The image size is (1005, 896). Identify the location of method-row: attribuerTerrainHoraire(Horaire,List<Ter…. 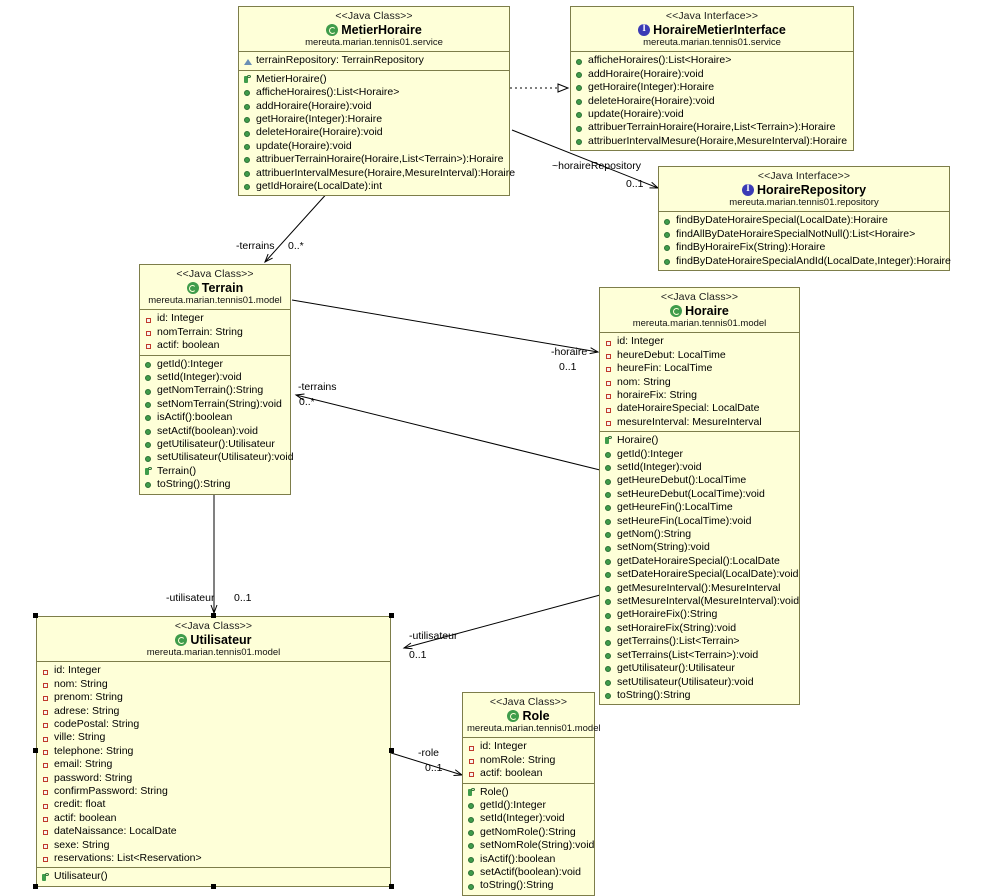
(374, 159).